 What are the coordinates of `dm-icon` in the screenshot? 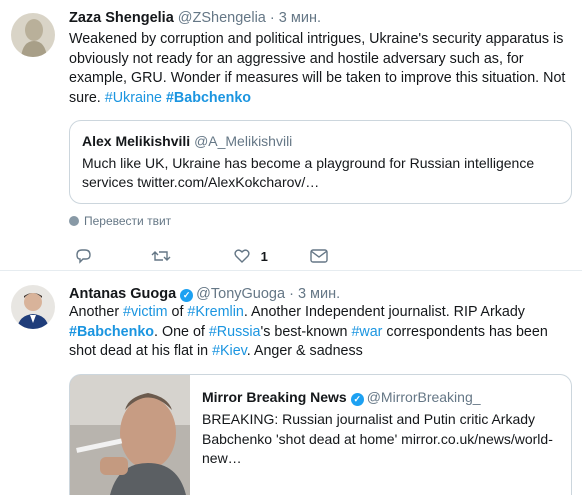 It's located at (319, 256).